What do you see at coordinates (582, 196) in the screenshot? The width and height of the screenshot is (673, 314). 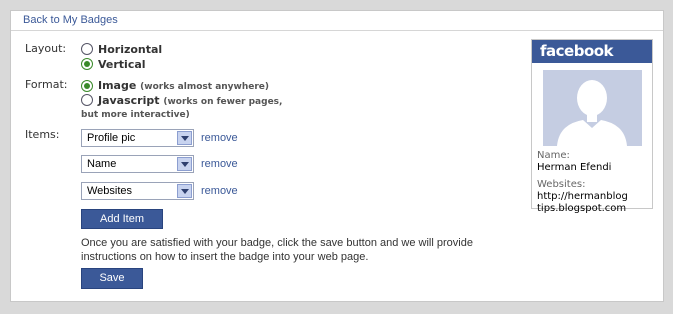 I see `badge-website-line-1: http://hermanblog` at bounding box center [582, 196].